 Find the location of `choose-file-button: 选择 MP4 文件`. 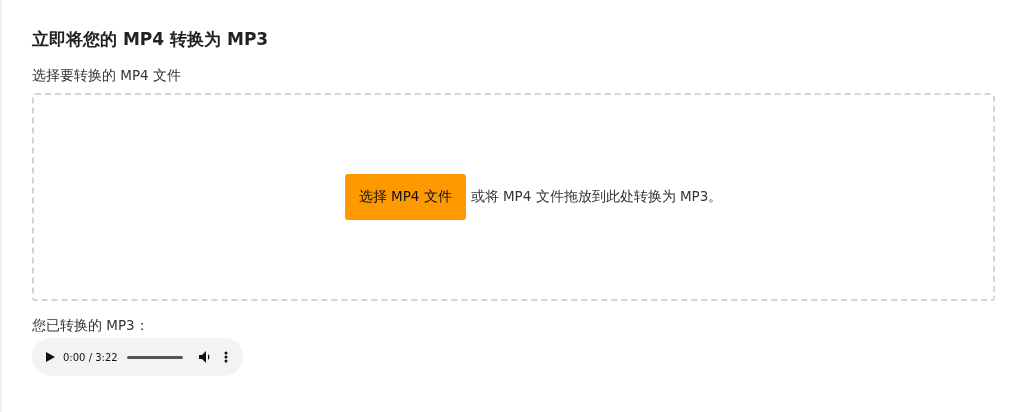

choose-file-button: 选择 MP4 文件 is located at coordinates (405, 197).